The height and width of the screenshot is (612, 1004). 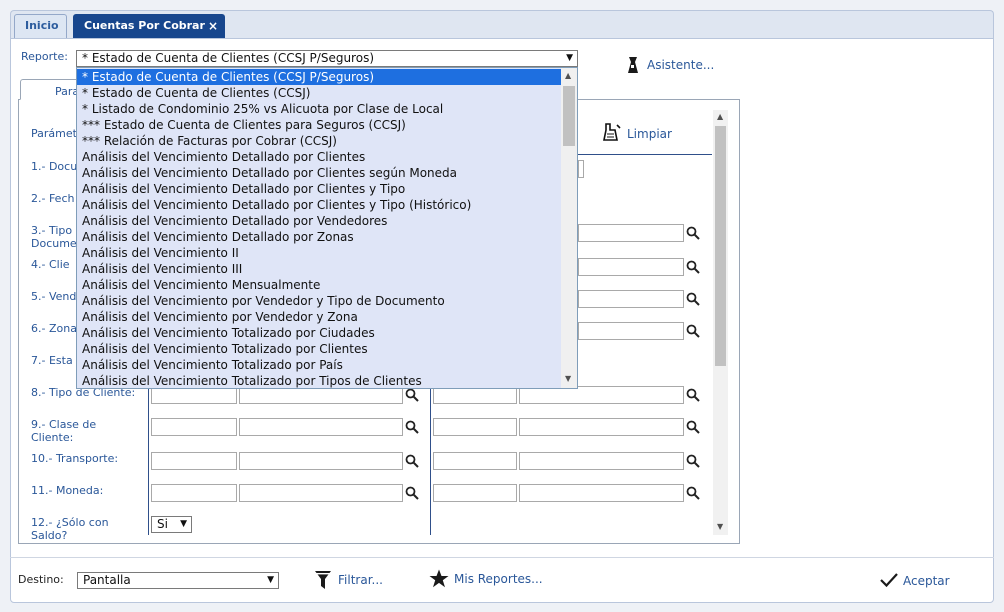 What do you see at coordinates (70, 522) in the screenshot?
I see `param-label-12: 12.- ¿Sólo con` at bounding box center [70, 522].